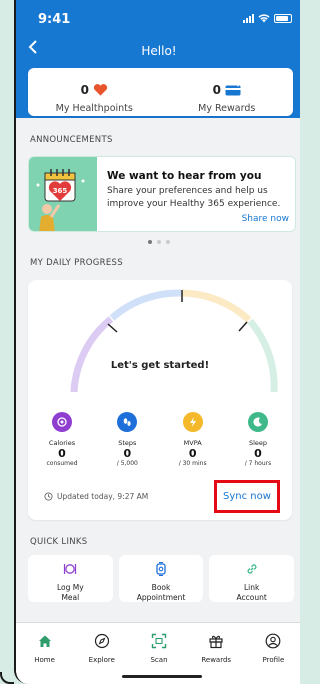 The width and height of the screenshot is (320, 684). Describe the element at coordinates (273, 660) in the screenshot. I see `tab-label: Profile` at that location.